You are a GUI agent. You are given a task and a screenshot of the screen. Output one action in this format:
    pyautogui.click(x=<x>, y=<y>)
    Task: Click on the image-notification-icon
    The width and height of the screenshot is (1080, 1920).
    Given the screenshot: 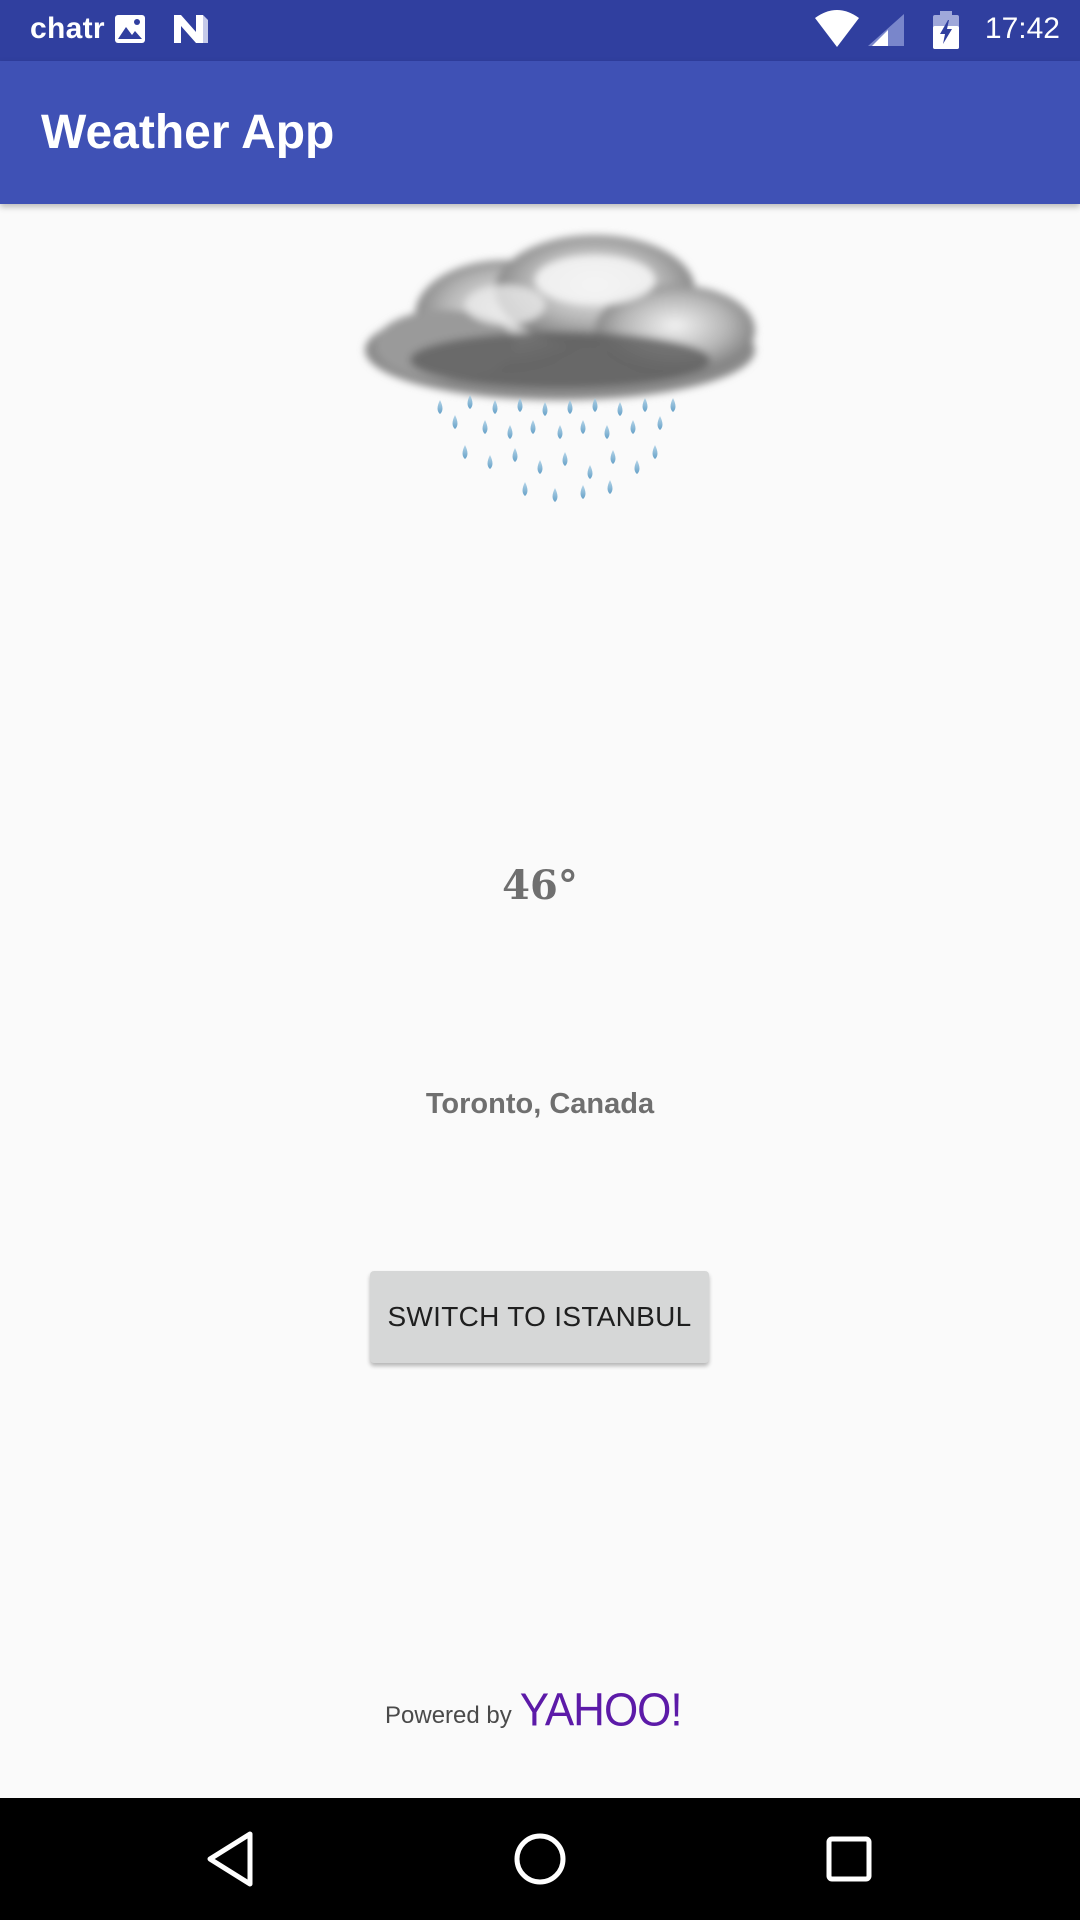 What is the action you would take?
    pyautogui.click(x=130, y=31)
    